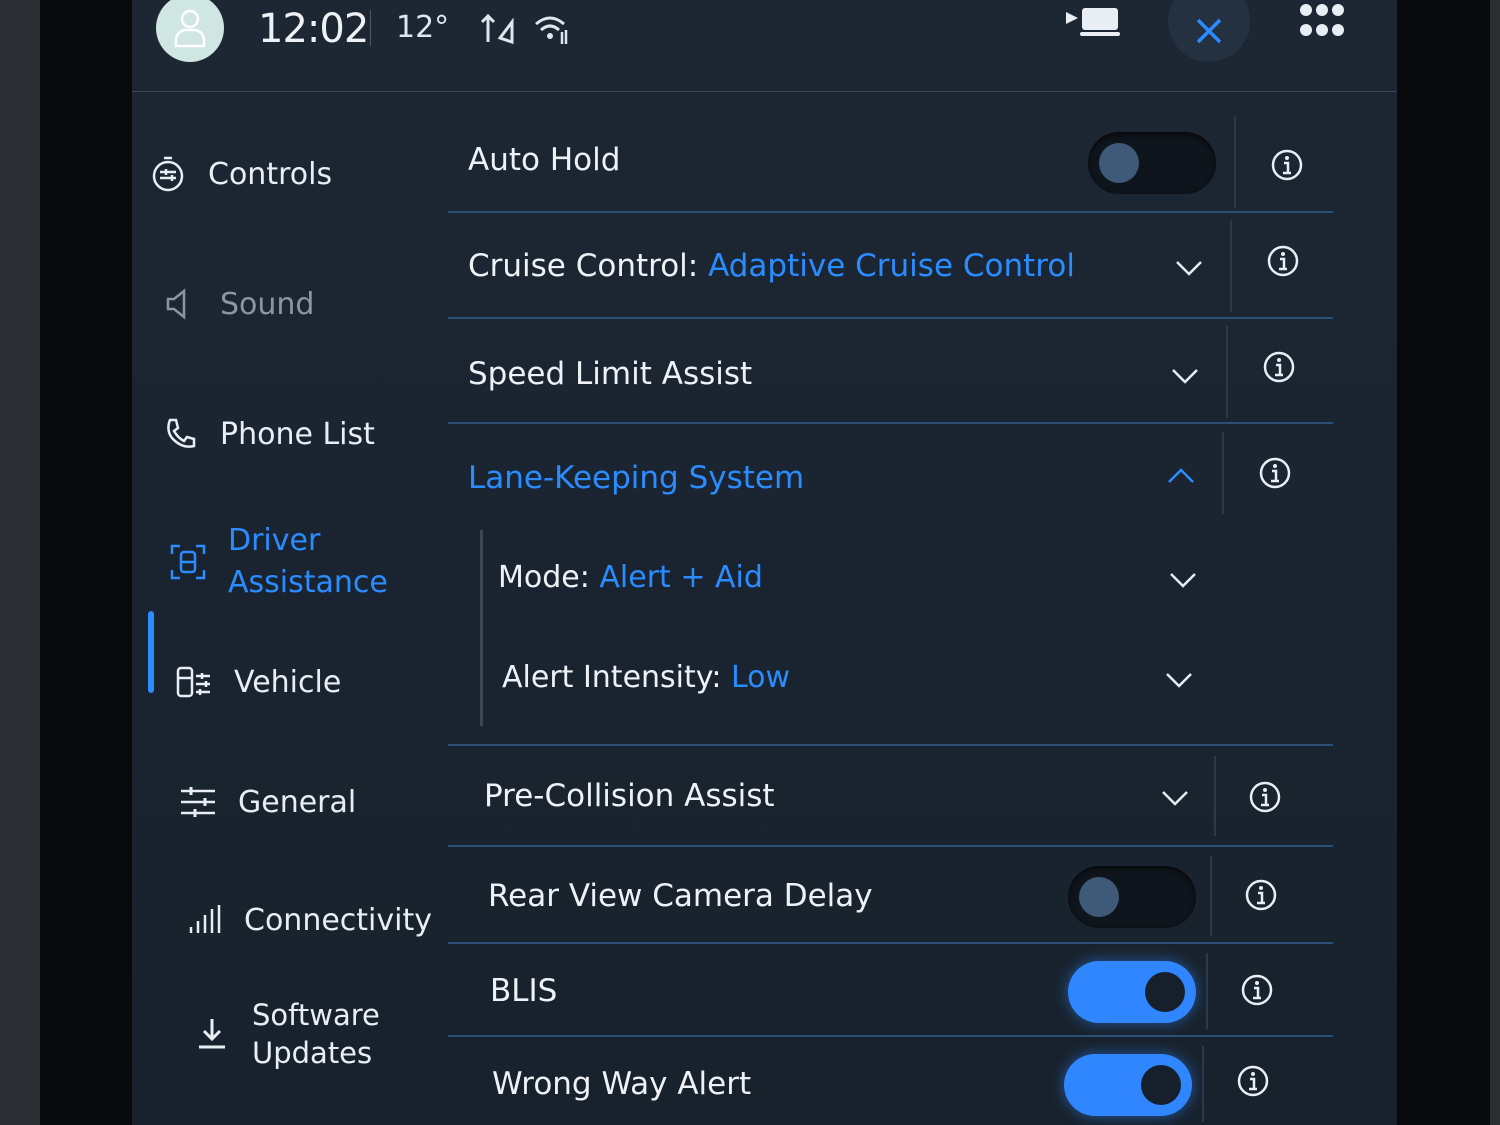  I want to click on sidebar-label-general: General, so click(297, 802).